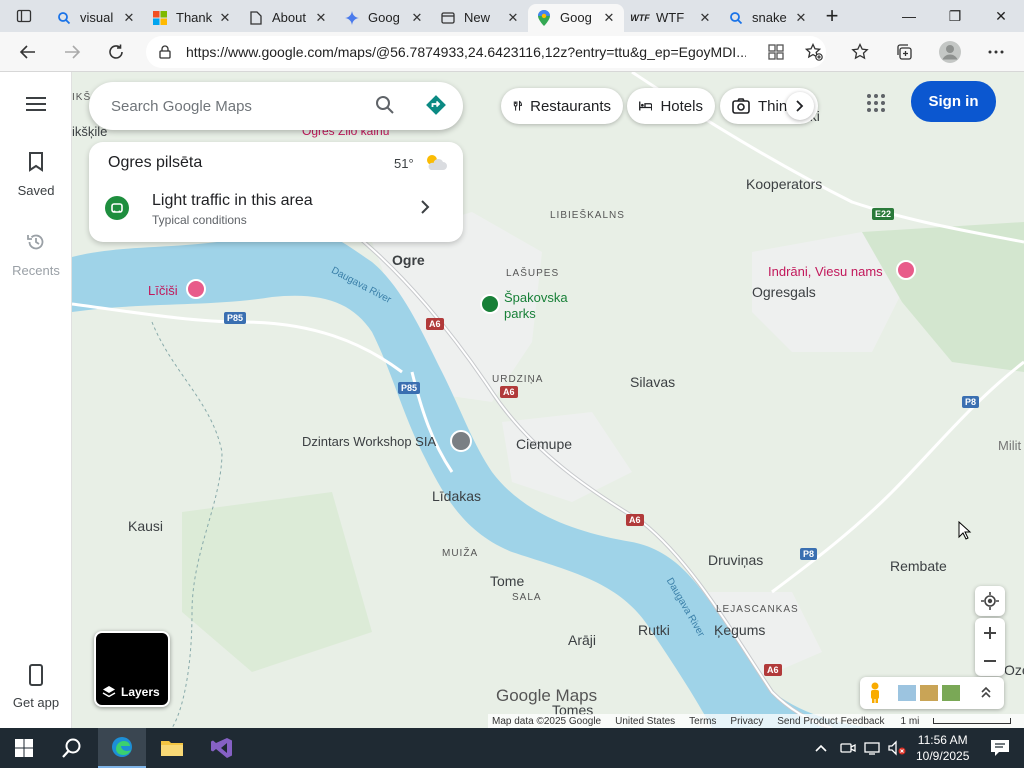 The width and height of the screenshot is (1024, 768). What do you see at coordinates (860, 52) in the screenshot?
I see `favorites-button` at bounding box center [860, 52].